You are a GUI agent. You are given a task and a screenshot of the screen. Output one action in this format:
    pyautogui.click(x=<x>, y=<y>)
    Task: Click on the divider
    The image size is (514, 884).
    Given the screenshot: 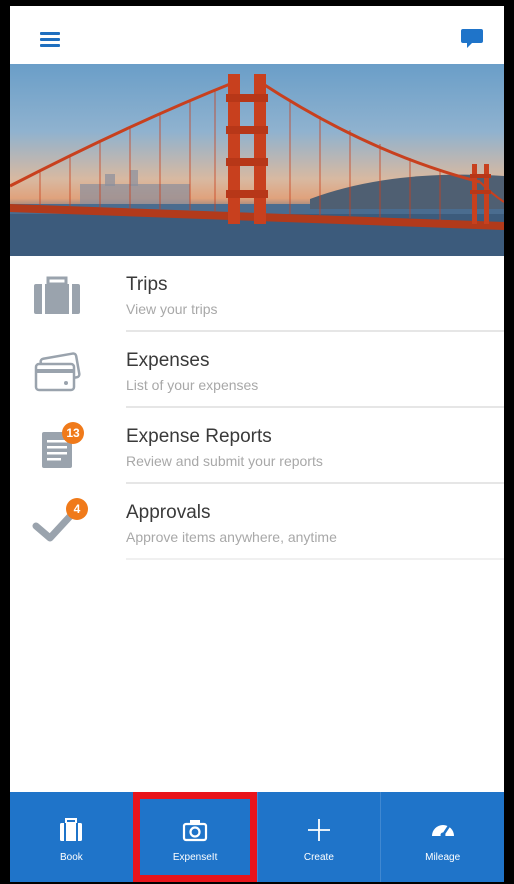 What is the action you would take?
    pyautogui.click(x=315, y=559)
    